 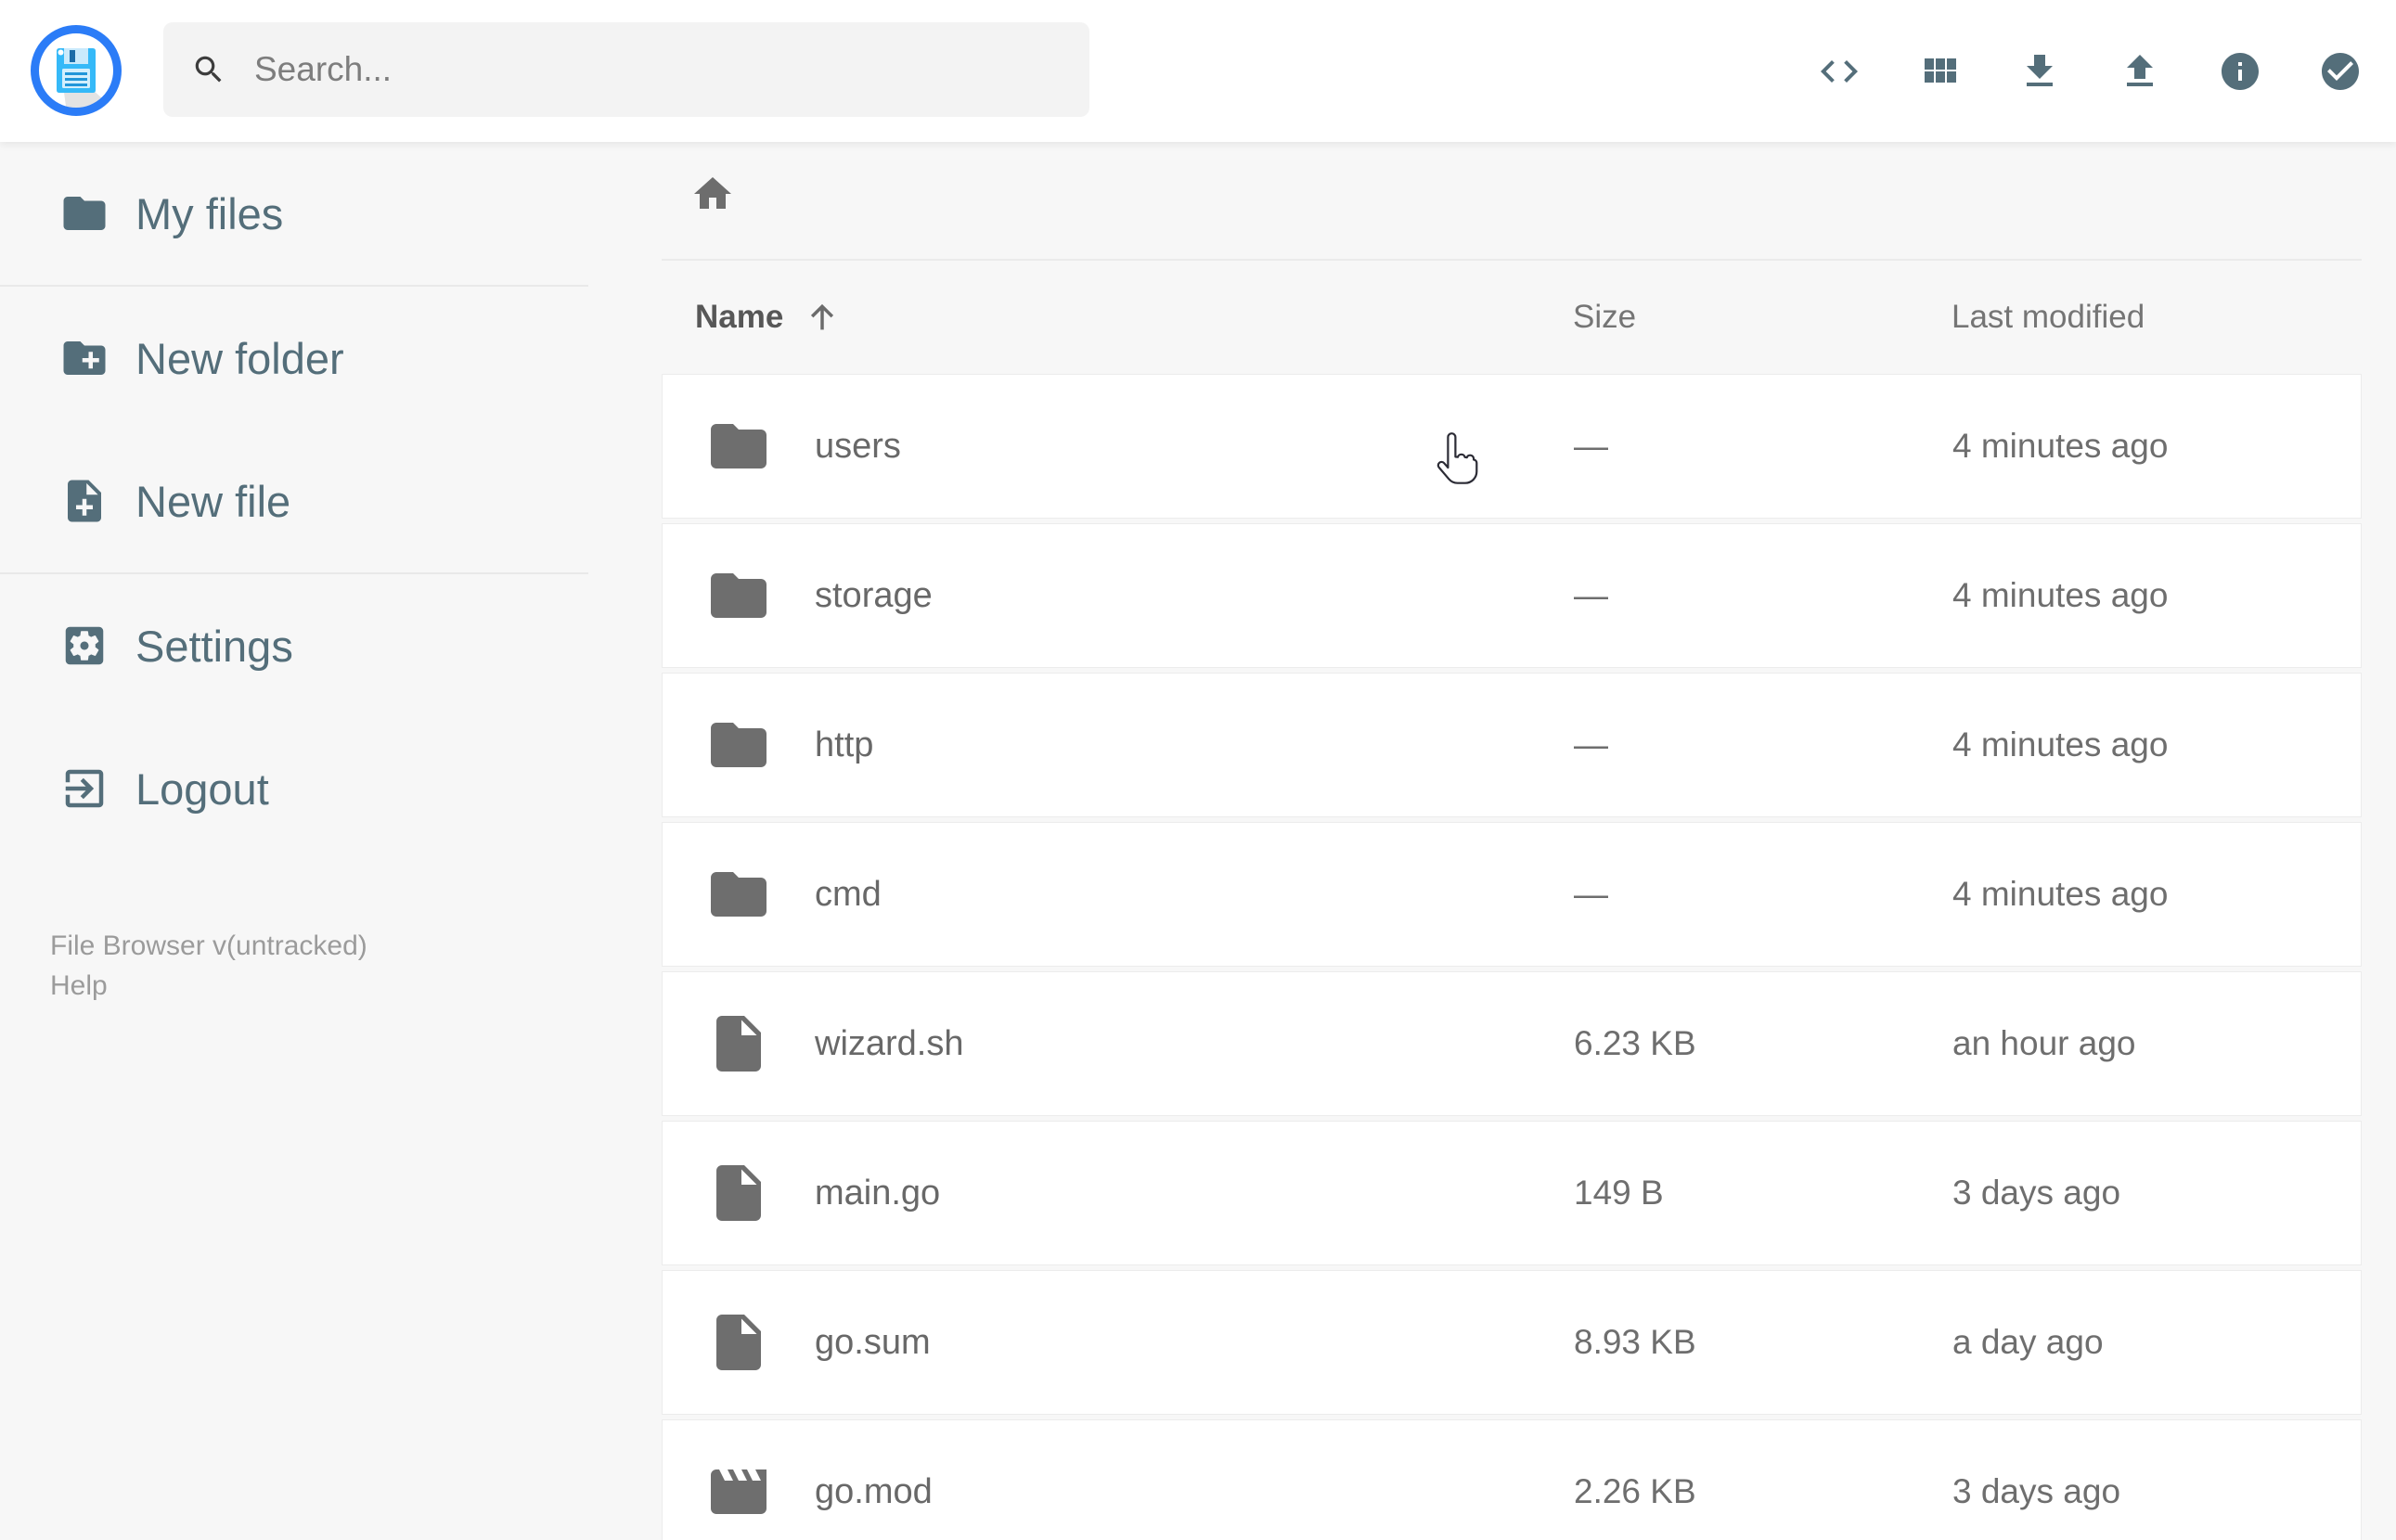 I want to click on file-name: main.go, so click(x=878, y=1193).